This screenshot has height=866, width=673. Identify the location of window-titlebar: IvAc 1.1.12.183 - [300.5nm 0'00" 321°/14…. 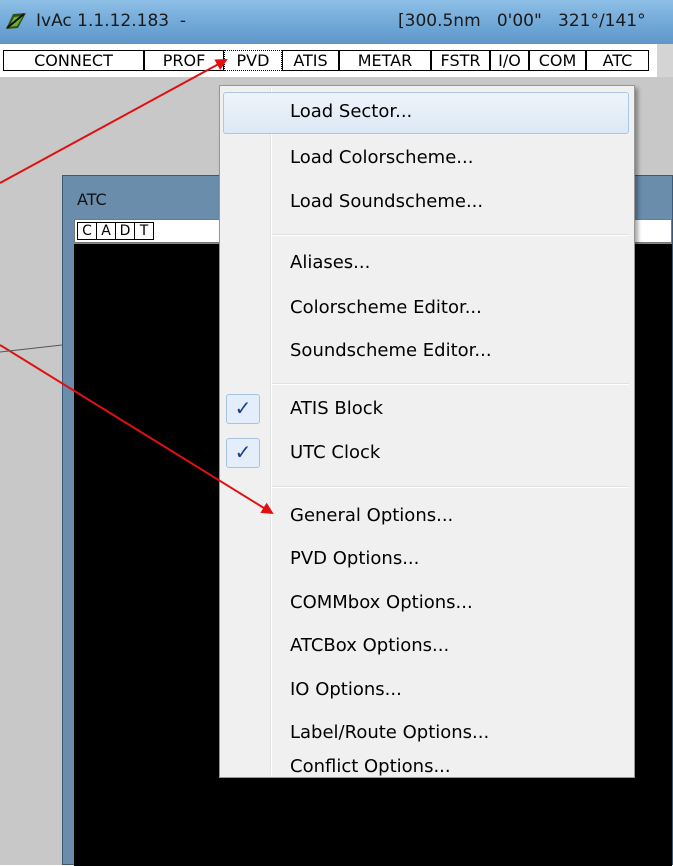
(336, 22).